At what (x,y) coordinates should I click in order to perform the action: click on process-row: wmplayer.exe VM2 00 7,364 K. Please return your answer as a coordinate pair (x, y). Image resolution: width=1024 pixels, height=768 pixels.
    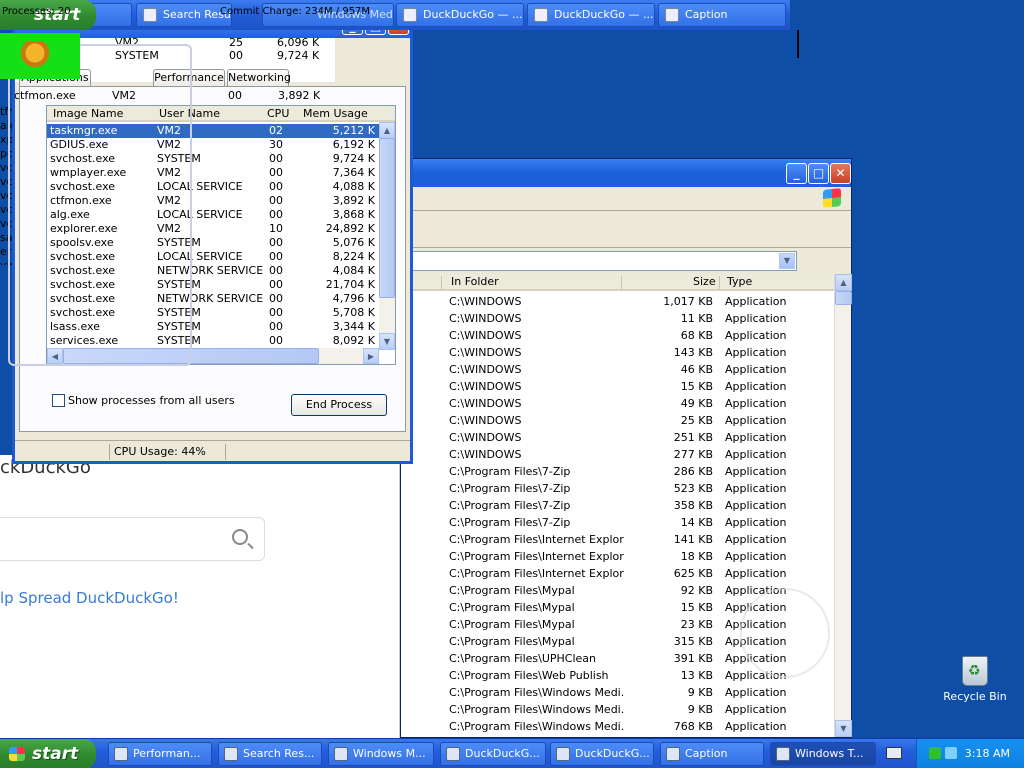
    Looking at the image, I should click on (213, 173).